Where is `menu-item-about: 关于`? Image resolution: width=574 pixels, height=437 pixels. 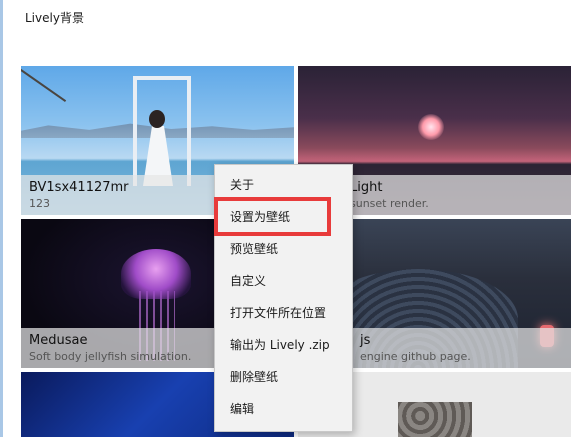 menu-item-about: 关于 is located at coordinates (283, 185).